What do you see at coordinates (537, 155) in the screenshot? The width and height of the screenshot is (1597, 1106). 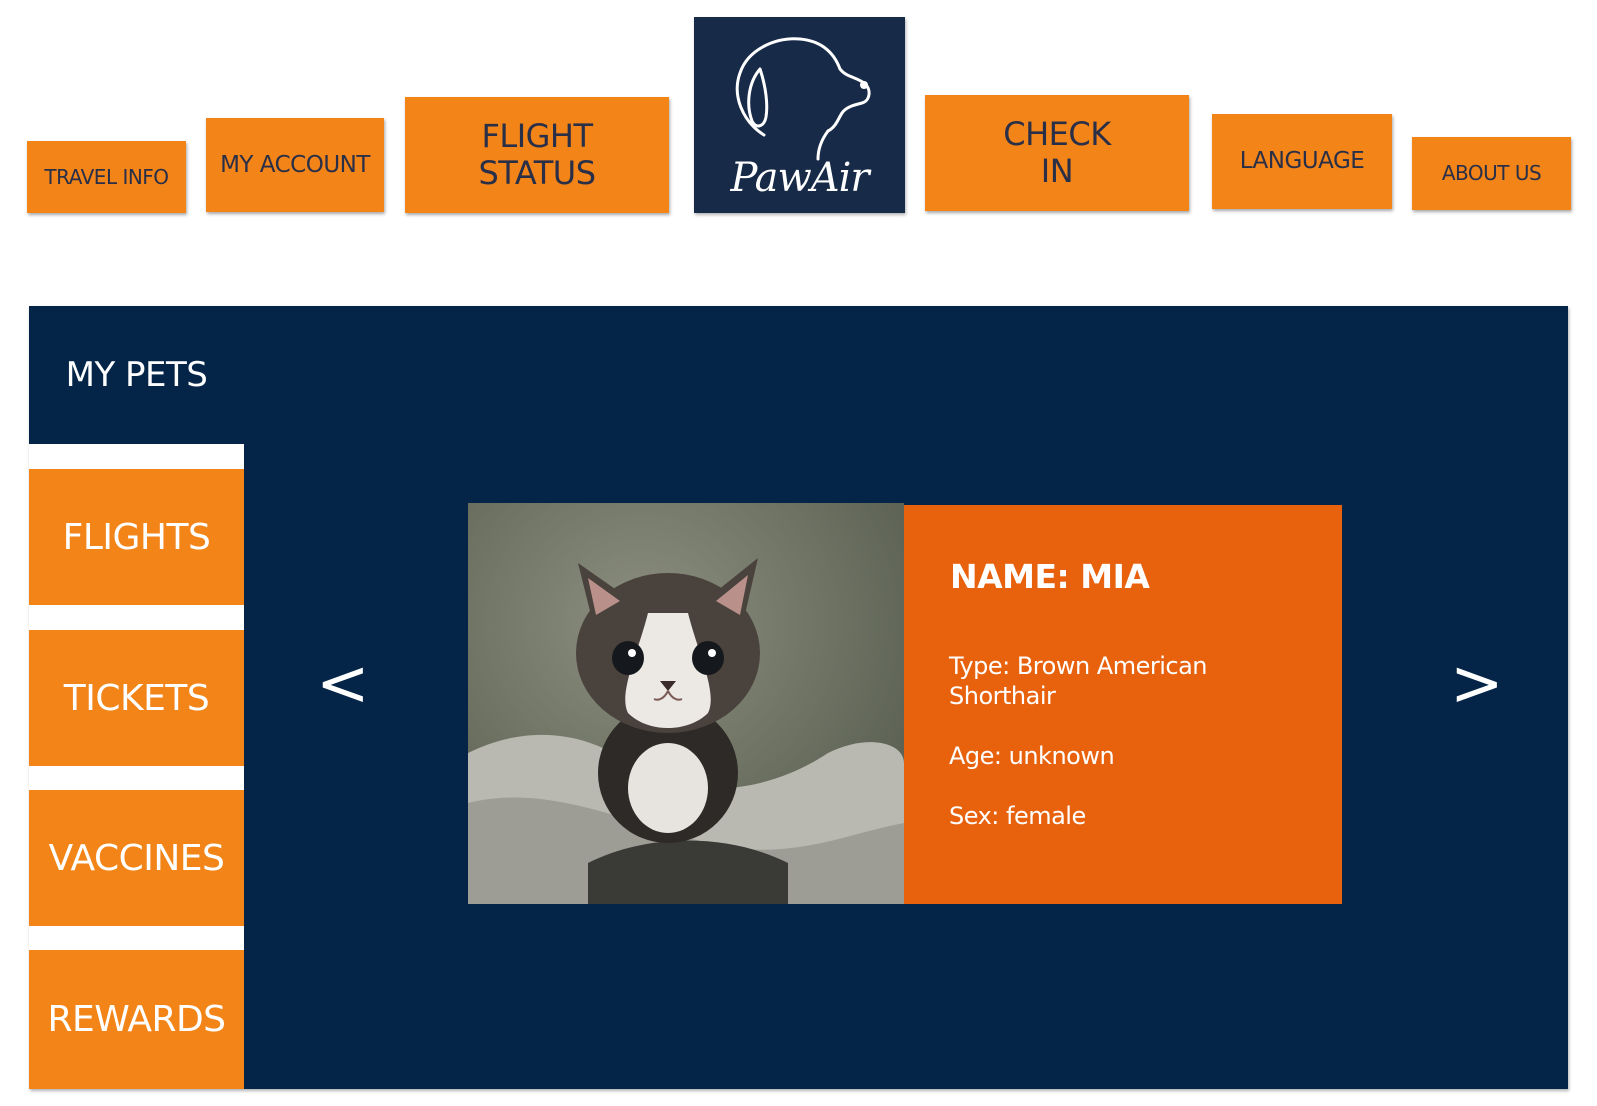 I see `nav-flight-status-button: FLIGHT STATUS` at bounding box center [537, 155].